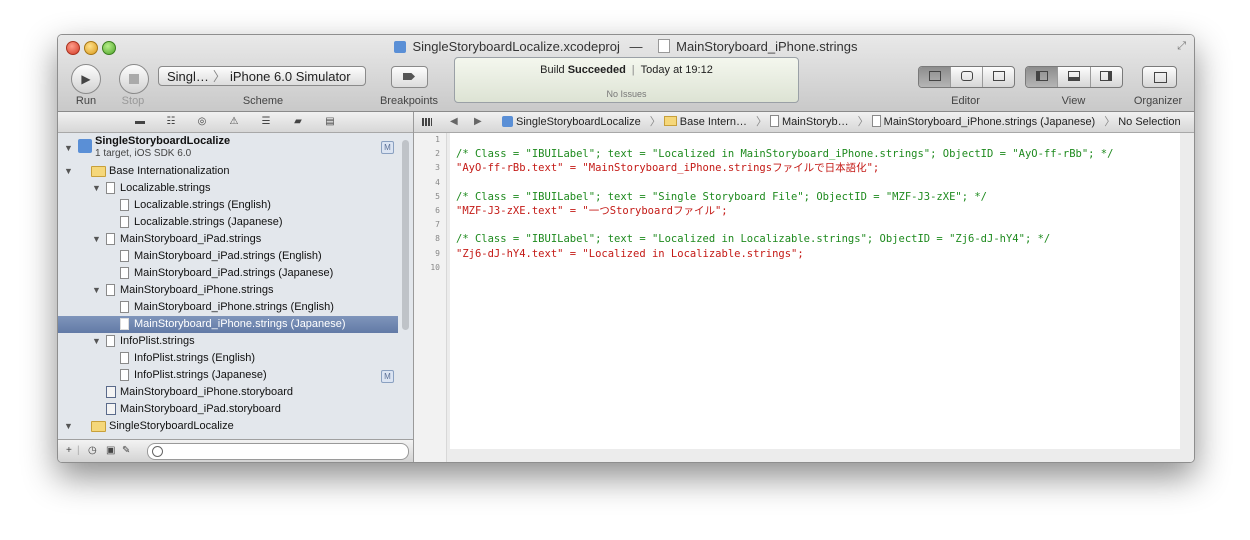  I want to click on nav-item: ▼ Localizable.strings, so click(228, 188).